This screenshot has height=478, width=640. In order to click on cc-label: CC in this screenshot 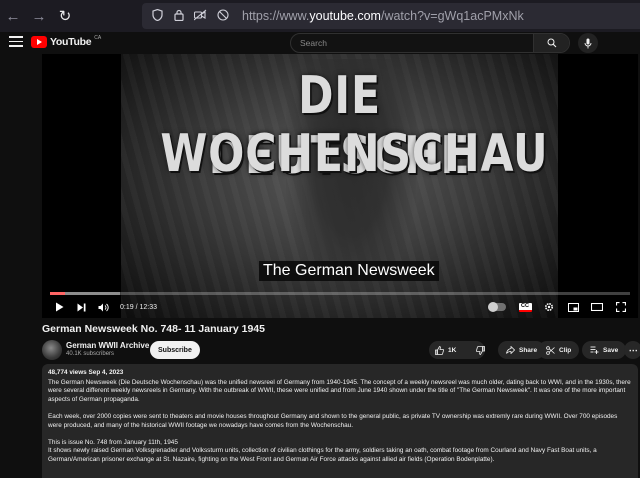, I will do `click(525, 306)`.